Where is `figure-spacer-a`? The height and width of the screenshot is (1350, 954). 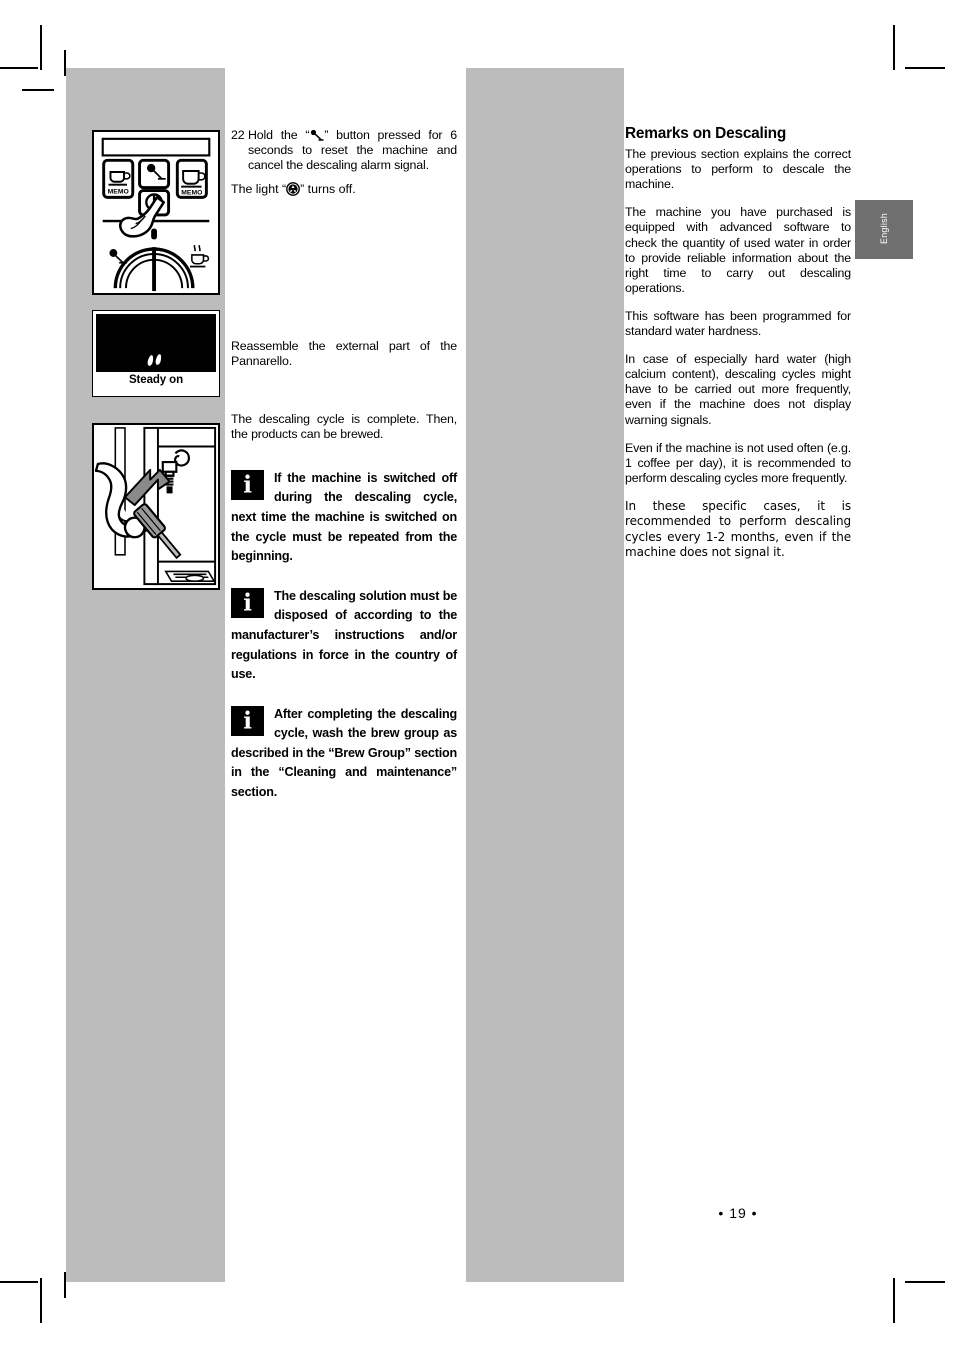
figure-spacer-a is located at coordinates (344, 268).